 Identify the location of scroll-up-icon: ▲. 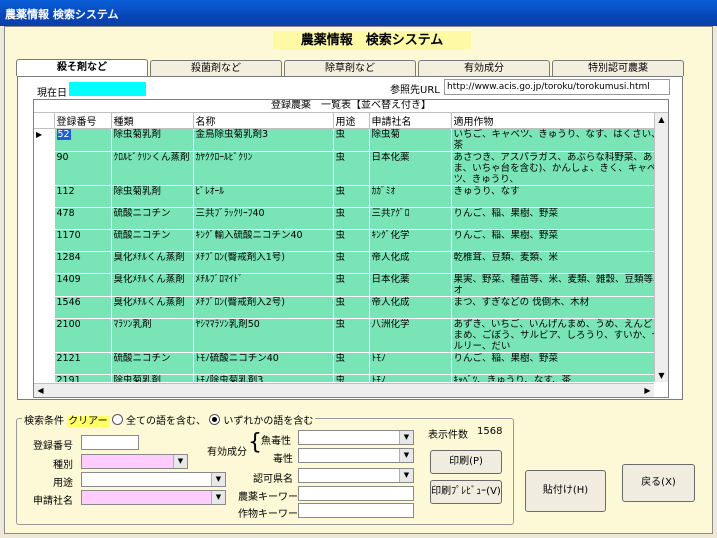
(661, 119).